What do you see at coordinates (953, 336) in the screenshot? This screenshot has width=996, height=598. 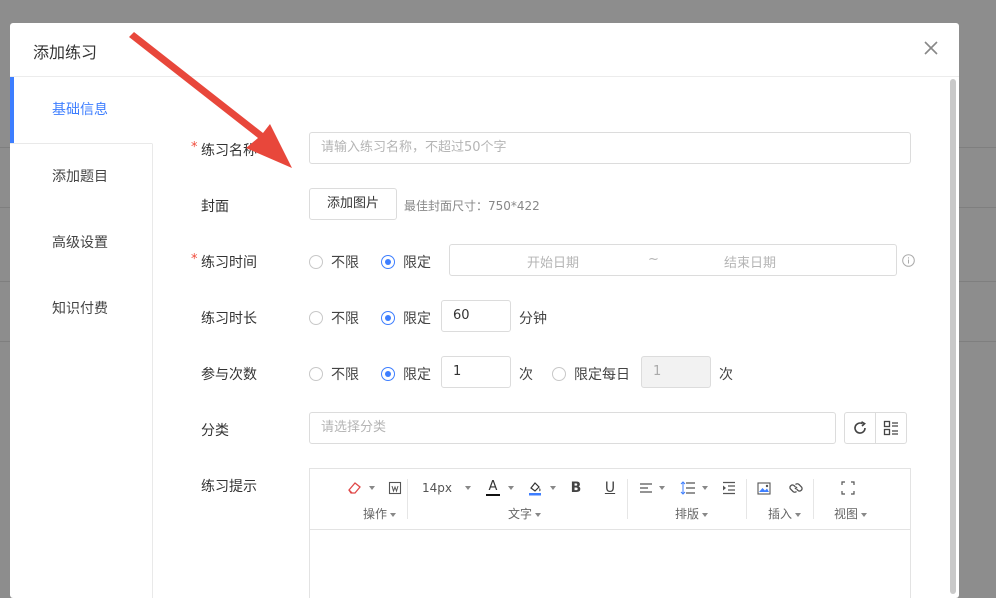 I see `scrollbar` at bounding box center [953, 336].